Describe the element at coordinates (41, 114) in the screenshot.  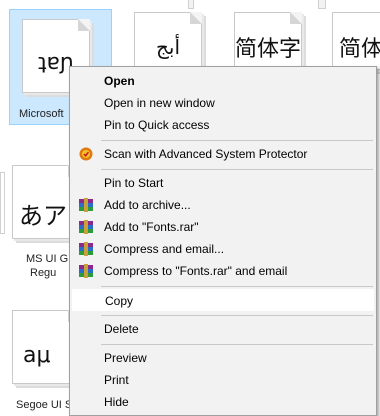
I see `file-label: Microsoft` at that location.